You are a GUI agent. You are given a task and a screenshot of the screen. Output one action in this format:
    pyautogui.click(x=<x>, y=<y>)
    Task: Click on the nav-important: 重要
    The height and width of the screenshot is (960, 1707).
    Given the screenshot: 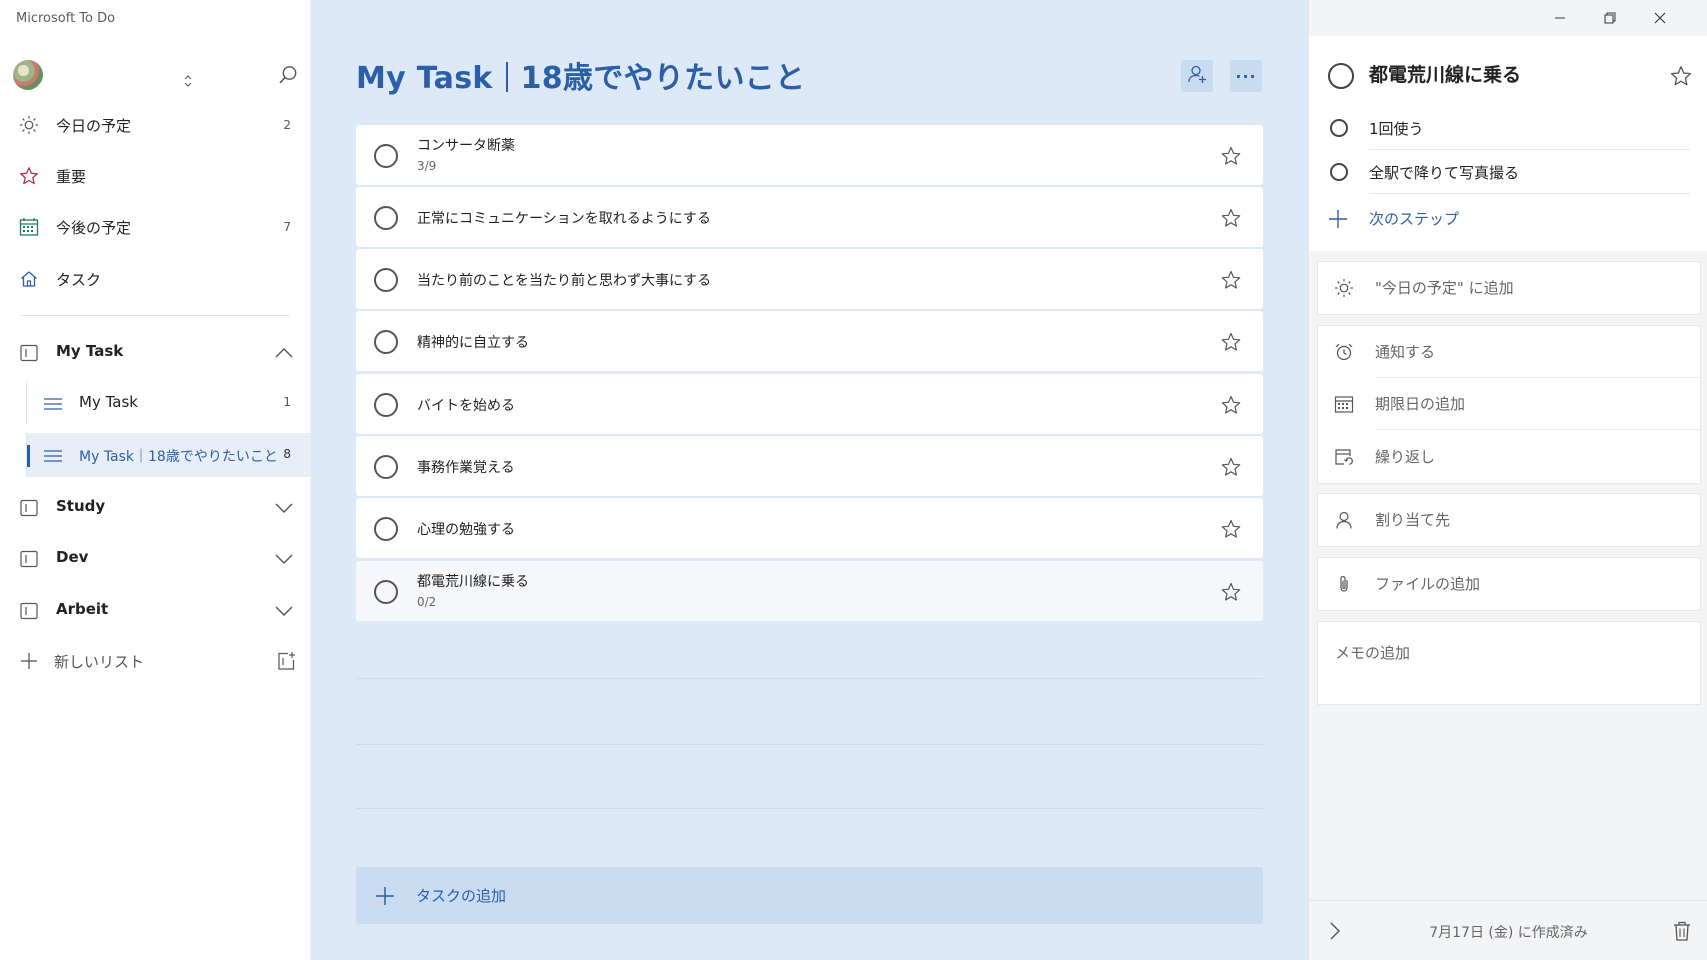 What is the action you would take?
    pyautogui.click(x=155, y=176)
    